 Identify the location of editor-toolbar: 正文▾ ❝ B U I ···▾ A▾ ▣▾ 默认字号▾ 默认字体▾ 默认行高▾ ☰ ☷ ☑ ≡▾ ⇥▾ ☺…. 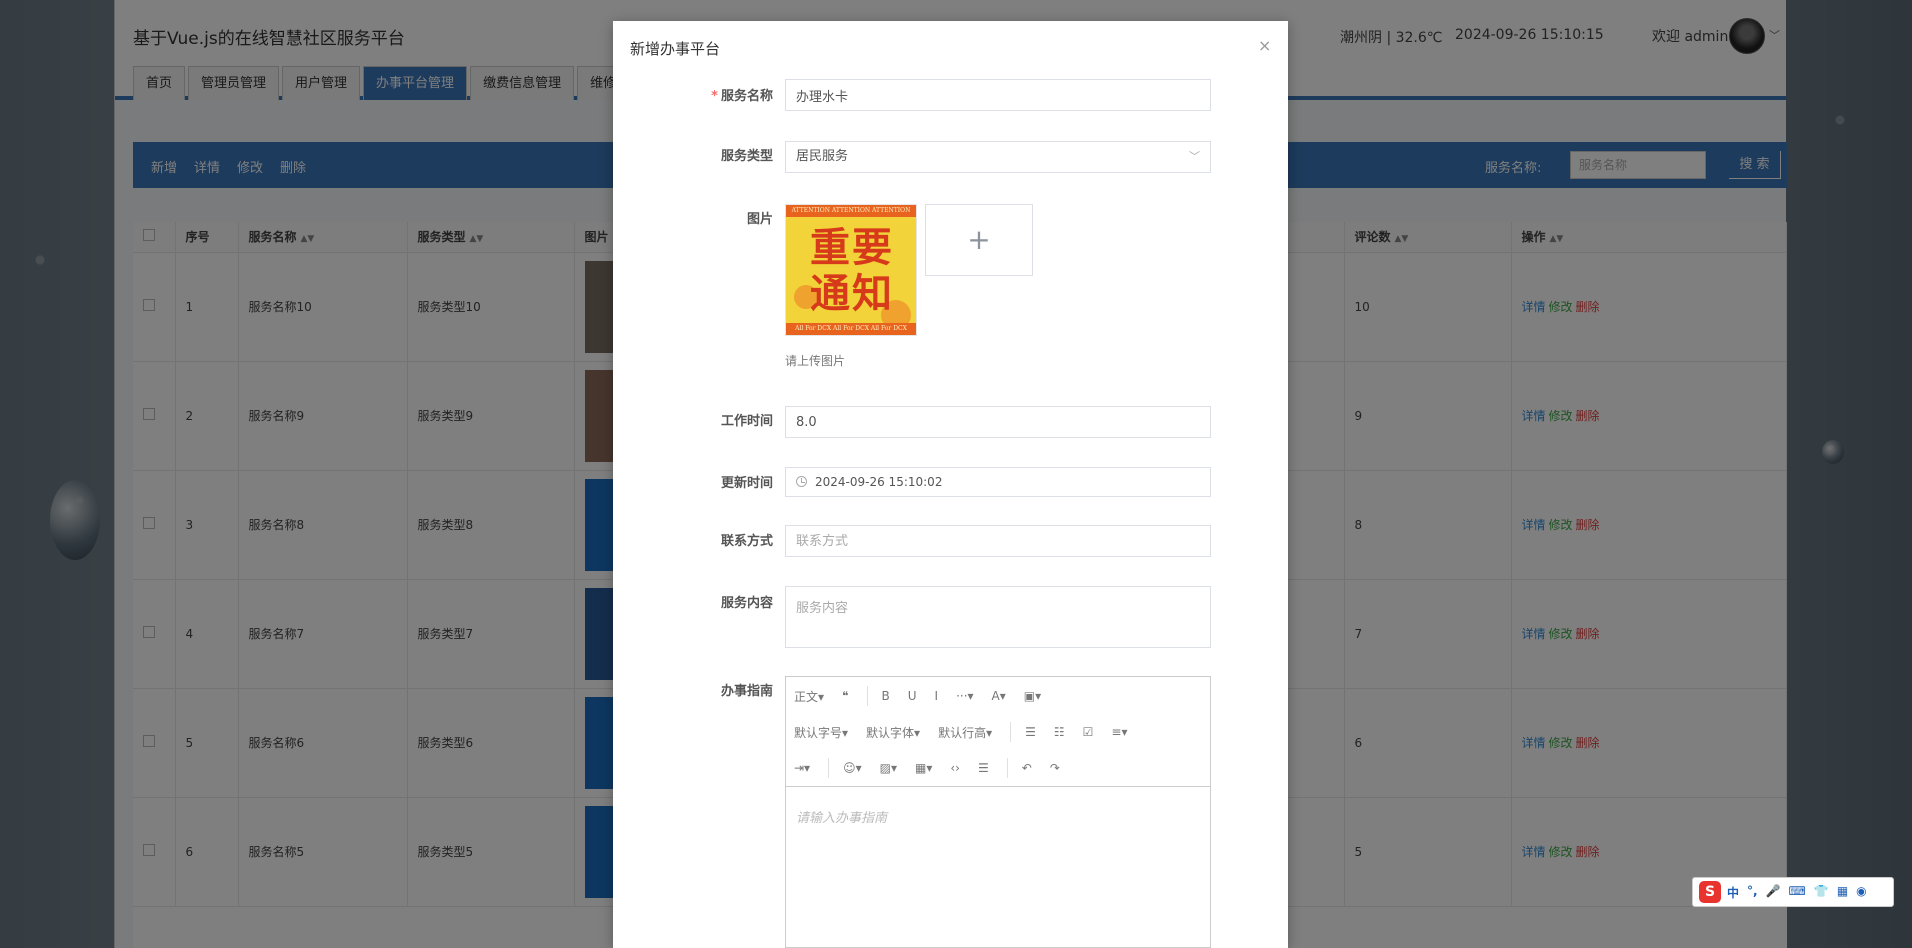
(998, 732).